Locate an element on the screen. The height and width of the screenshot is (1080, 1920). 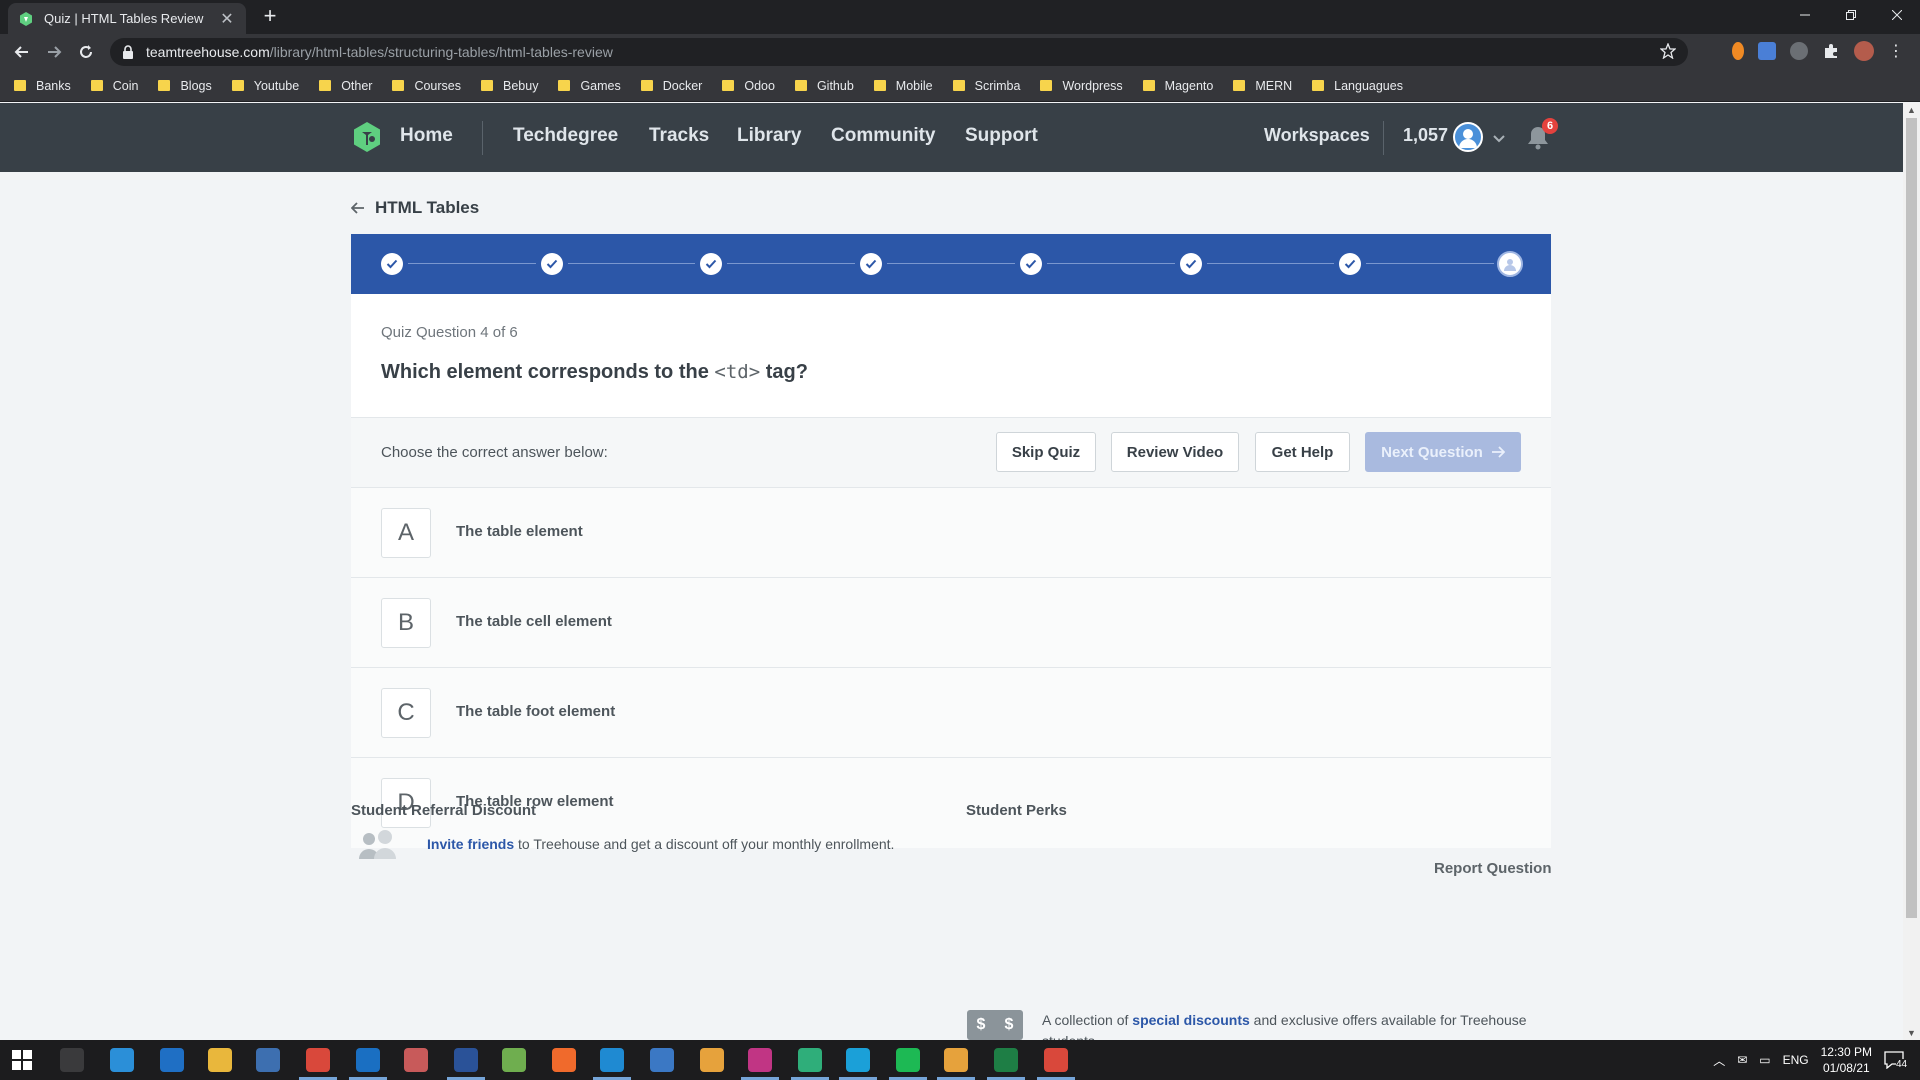
nav-home: Home is located at coordinates (426, 136).